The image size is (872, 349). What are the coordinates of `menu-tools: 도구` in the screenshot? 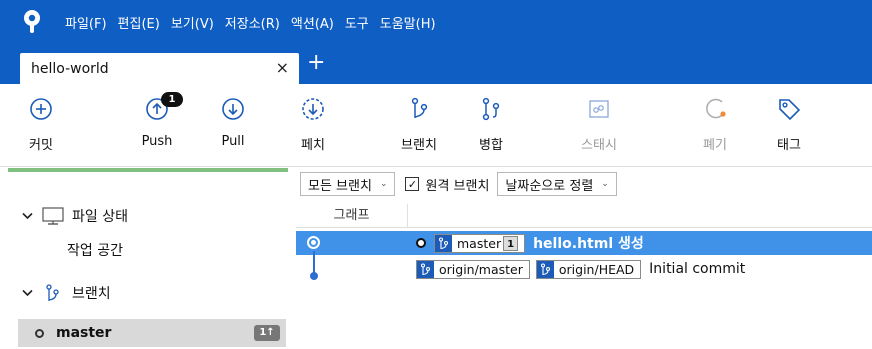 It's located at (357, 22).